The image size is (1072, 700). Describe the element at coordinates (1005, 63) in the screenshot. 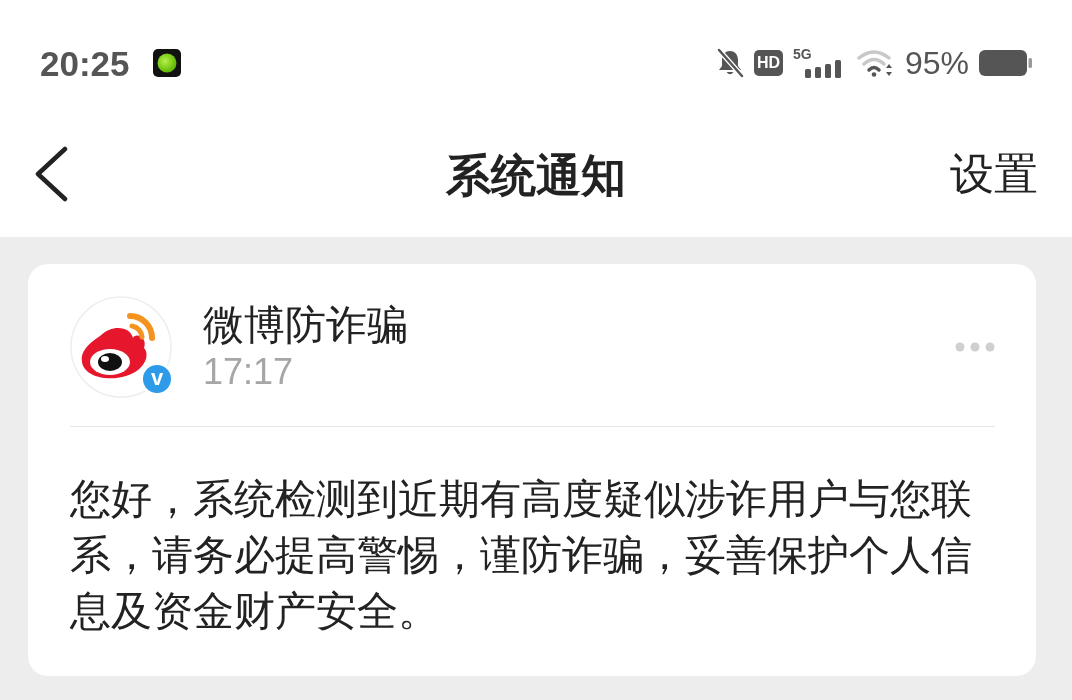

I see `battery-icon` at that location.